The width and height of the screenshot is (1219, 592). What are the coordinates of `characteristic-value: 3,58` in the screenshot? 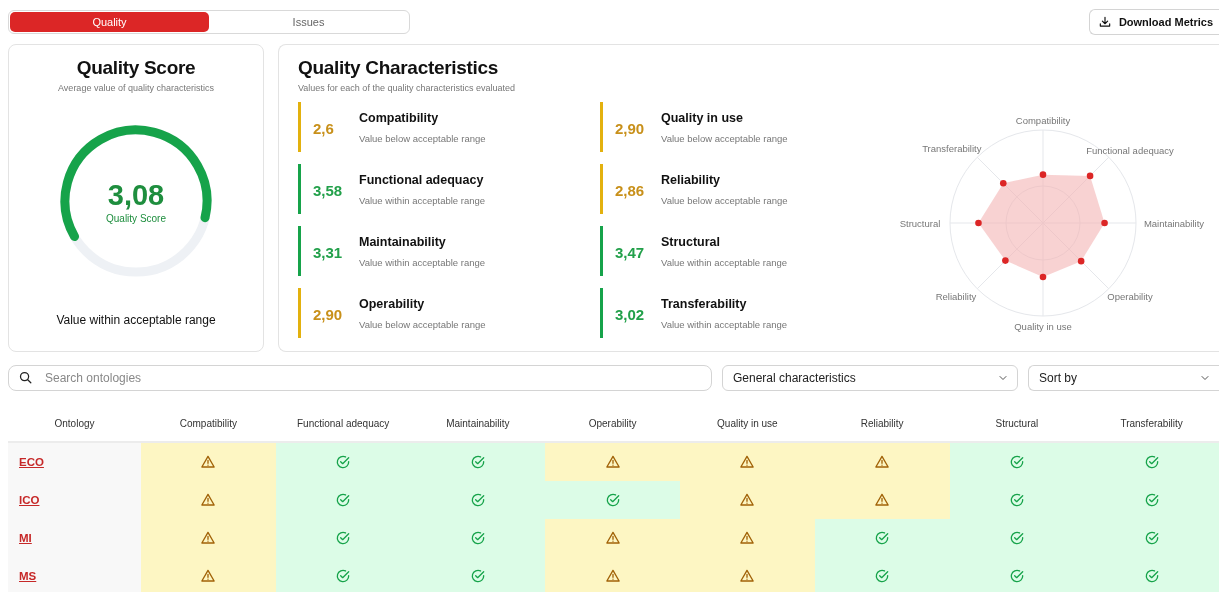 It's located at (328, 190).